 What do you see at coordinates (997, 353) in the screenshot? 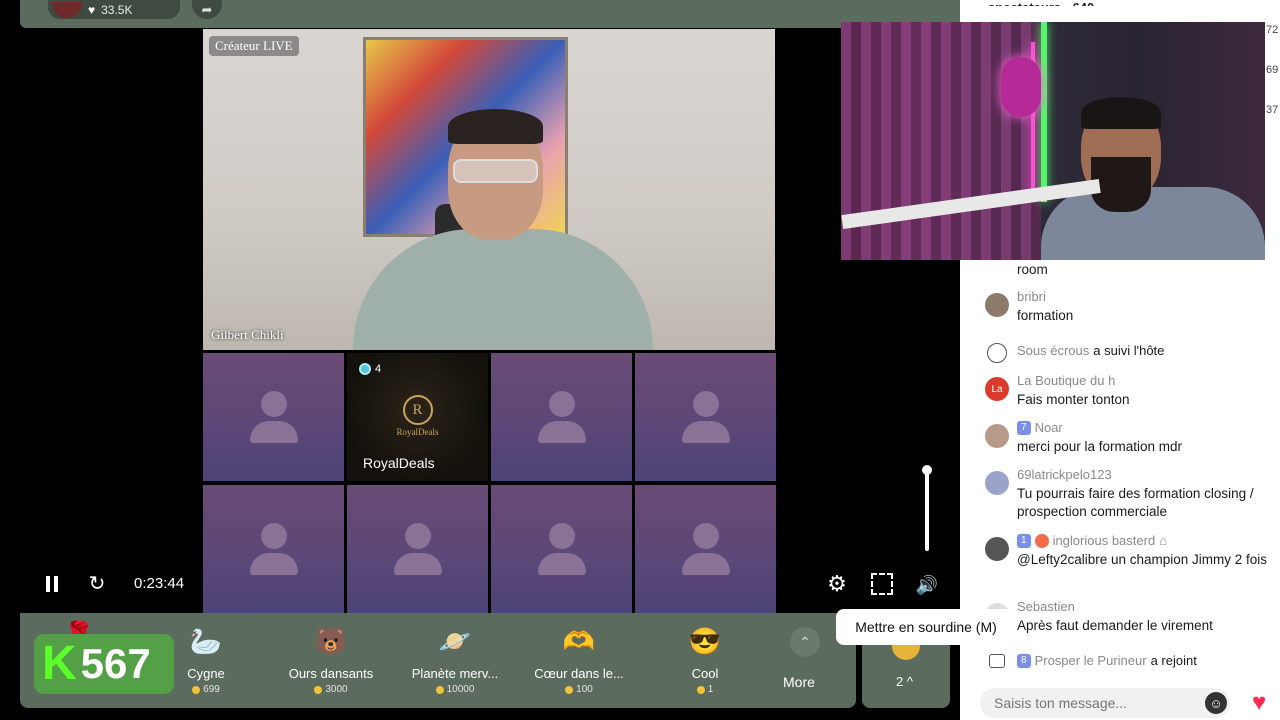
I see `follow-icon` at bounding box center [997, 353].